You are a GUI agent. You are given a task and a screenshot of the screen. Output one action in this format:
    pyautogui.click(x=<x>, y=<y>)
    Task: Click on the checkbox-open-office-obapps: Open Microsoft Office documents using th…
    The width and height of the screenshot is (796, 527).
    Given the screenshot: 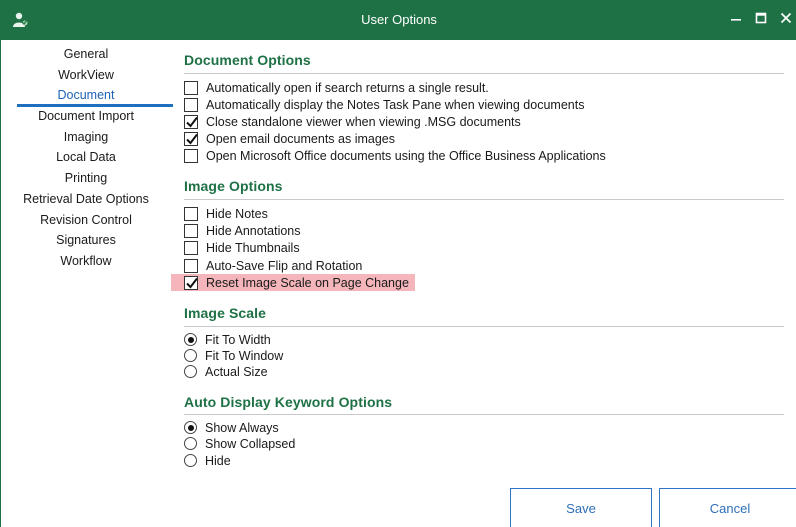 What is the action you would take?
    pyautogui.click(x=395, y=155)
    